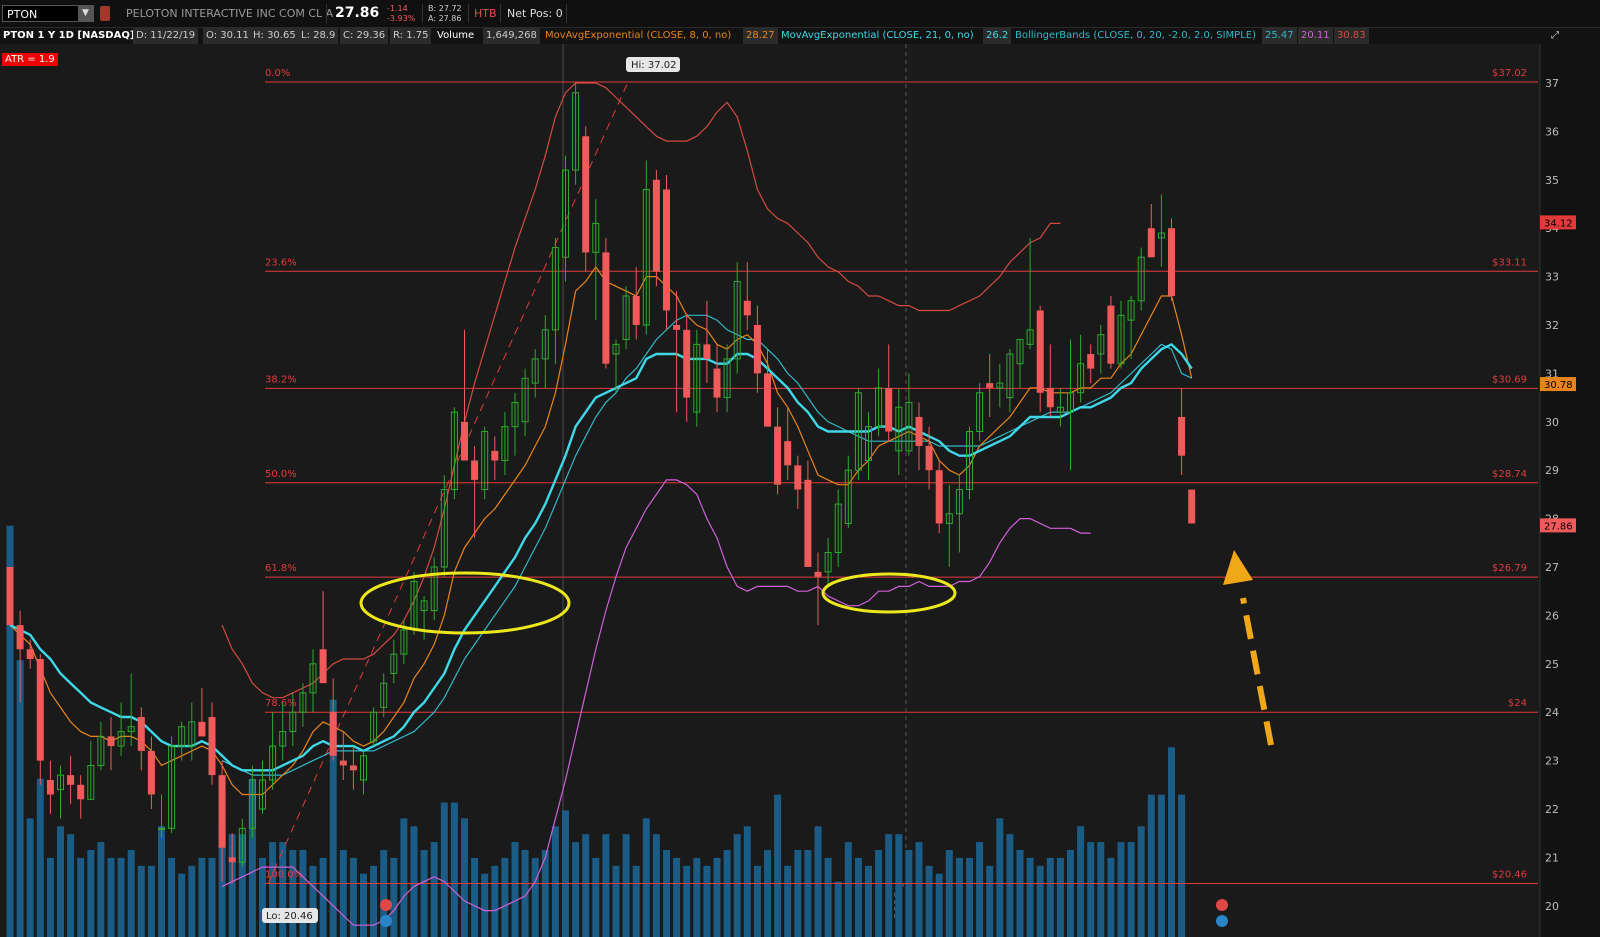  Describe the element at coordinates (1555, 36) in the screenshot. I see `drawing-tool-icon: ⤢` at that location.